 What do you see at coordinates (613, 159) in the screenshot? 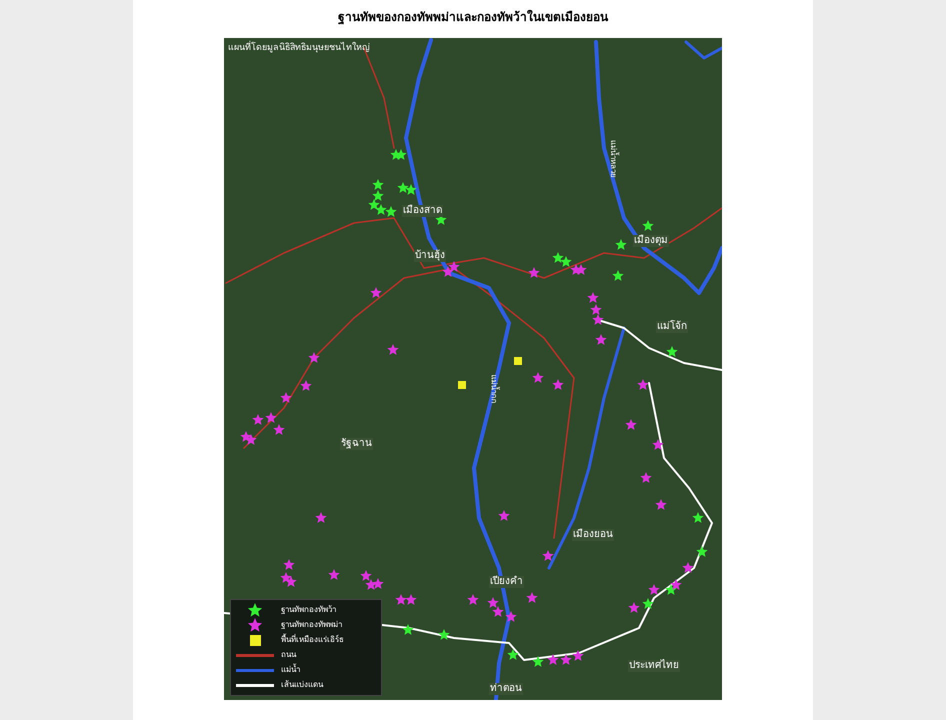
I see `river-label: แม่น้ำหลวย` at bounding box center [613, 159].